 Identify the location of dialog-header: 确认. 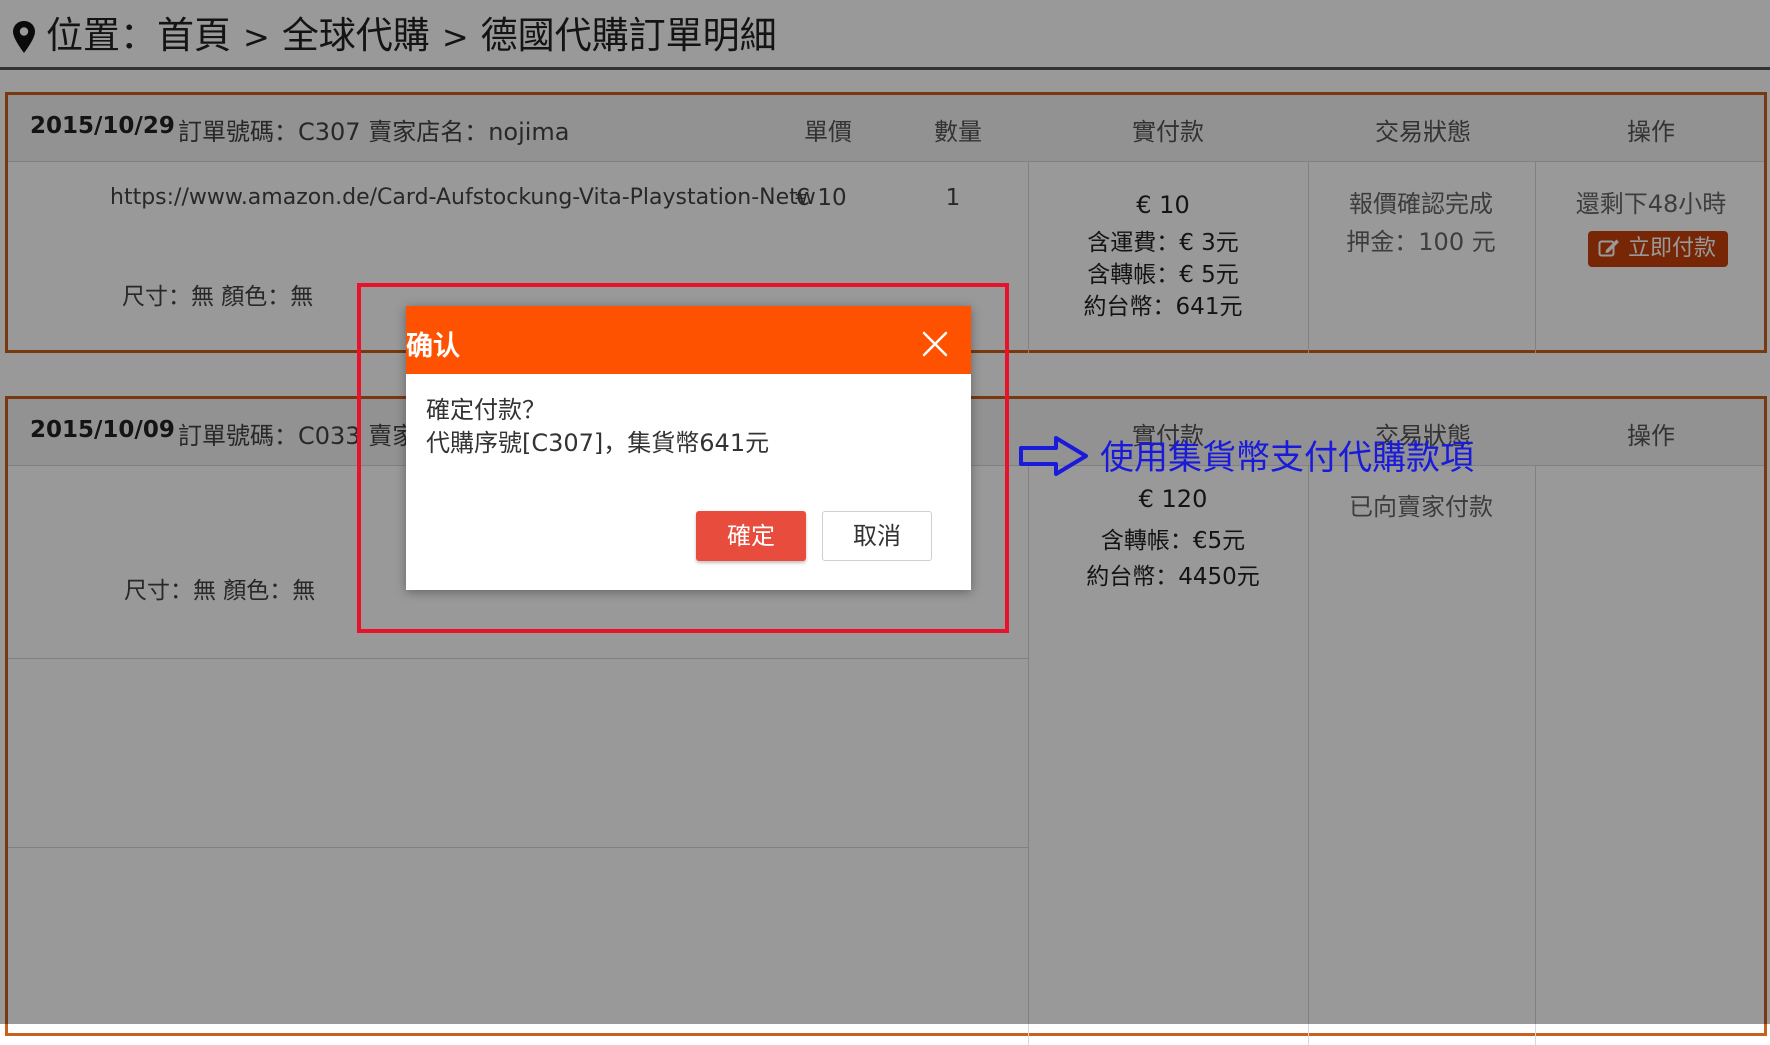
(688, 340).